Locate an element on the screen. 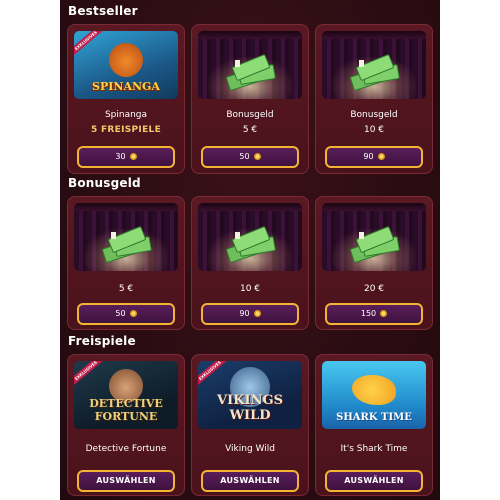 This screenshot has width=500, height=500. bonusgeld-card-20: 20 € 150 is located at coordinates (374, 263).